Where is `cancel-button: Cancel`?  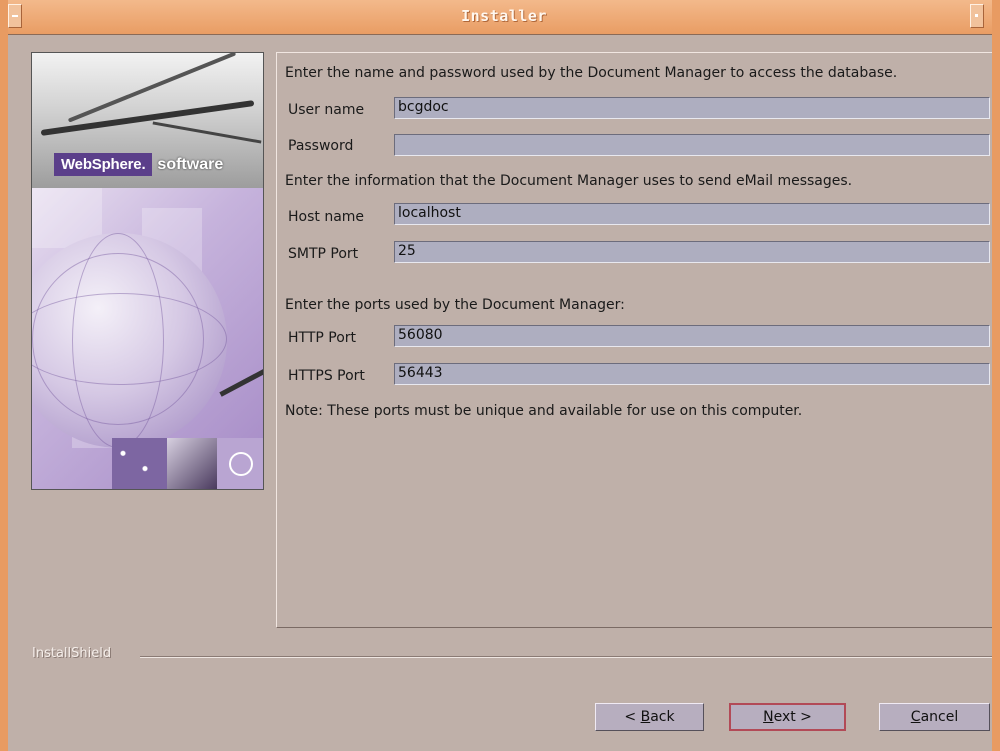
cancel-button: Cancel is located at coordinates (934, 717).